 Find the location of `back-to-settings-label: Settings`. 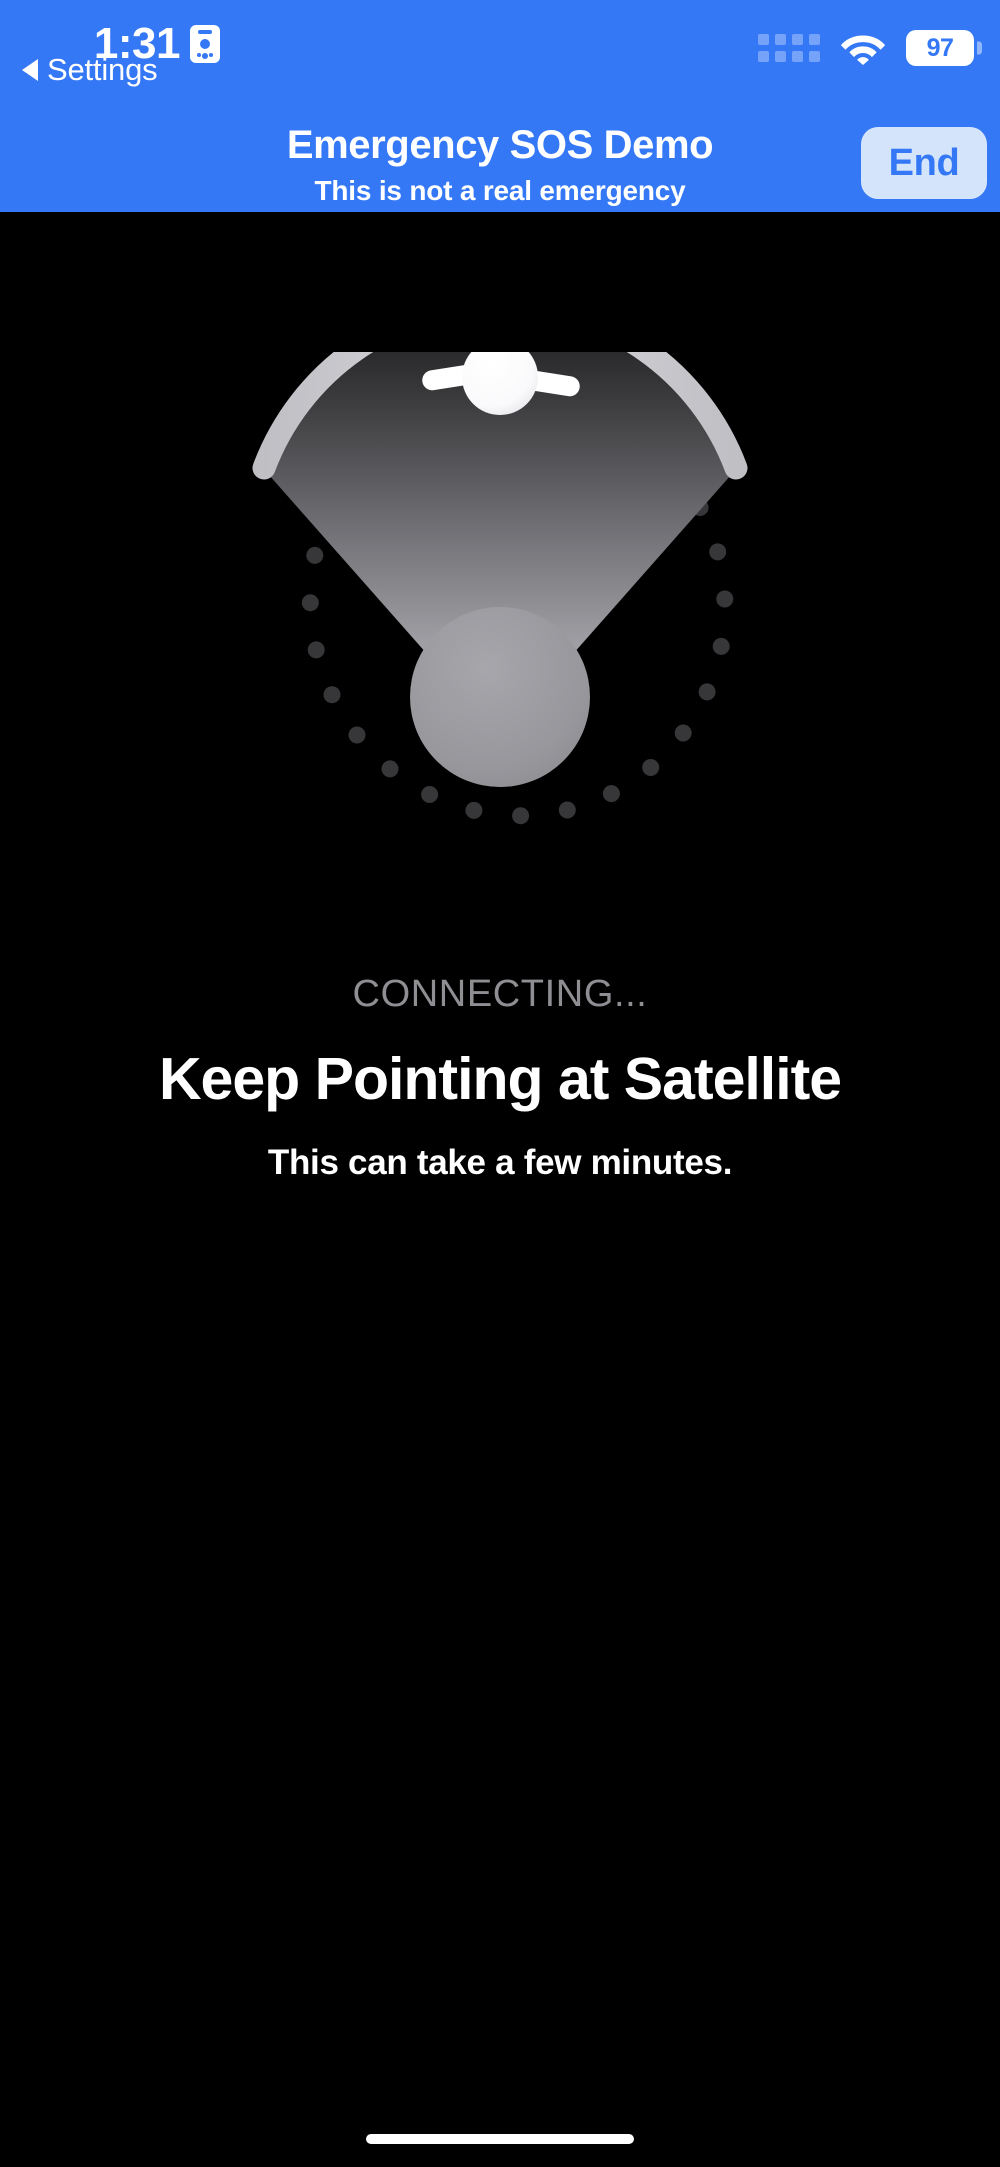

back-to-settings-label: Settings is located at coordinates (102, 69).